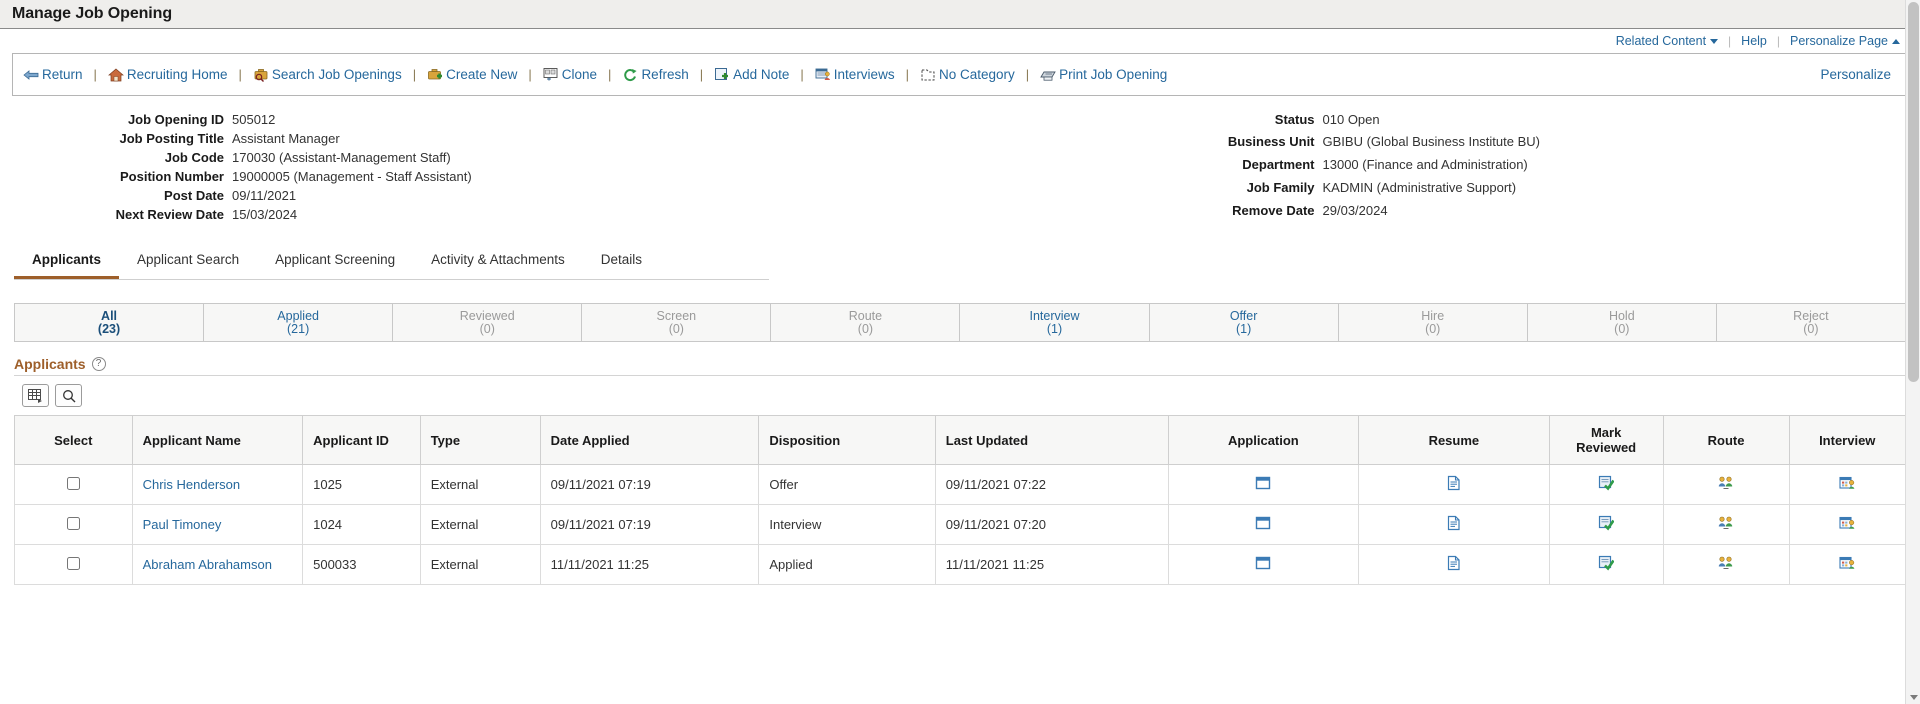  What do you see at coordinates (261, 75) in the screenshot?
I see `search-briefcase-icon` at bounding box center [261, 75].